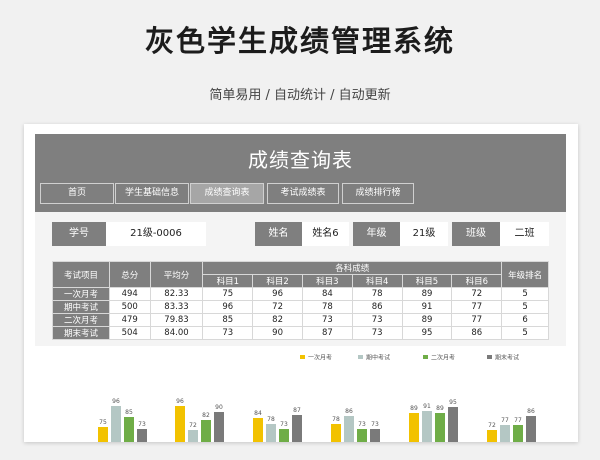  Describe the element at coordinates (81, 333) in the screenshot. I see `exam-name-cell: 期末考试` at that location.